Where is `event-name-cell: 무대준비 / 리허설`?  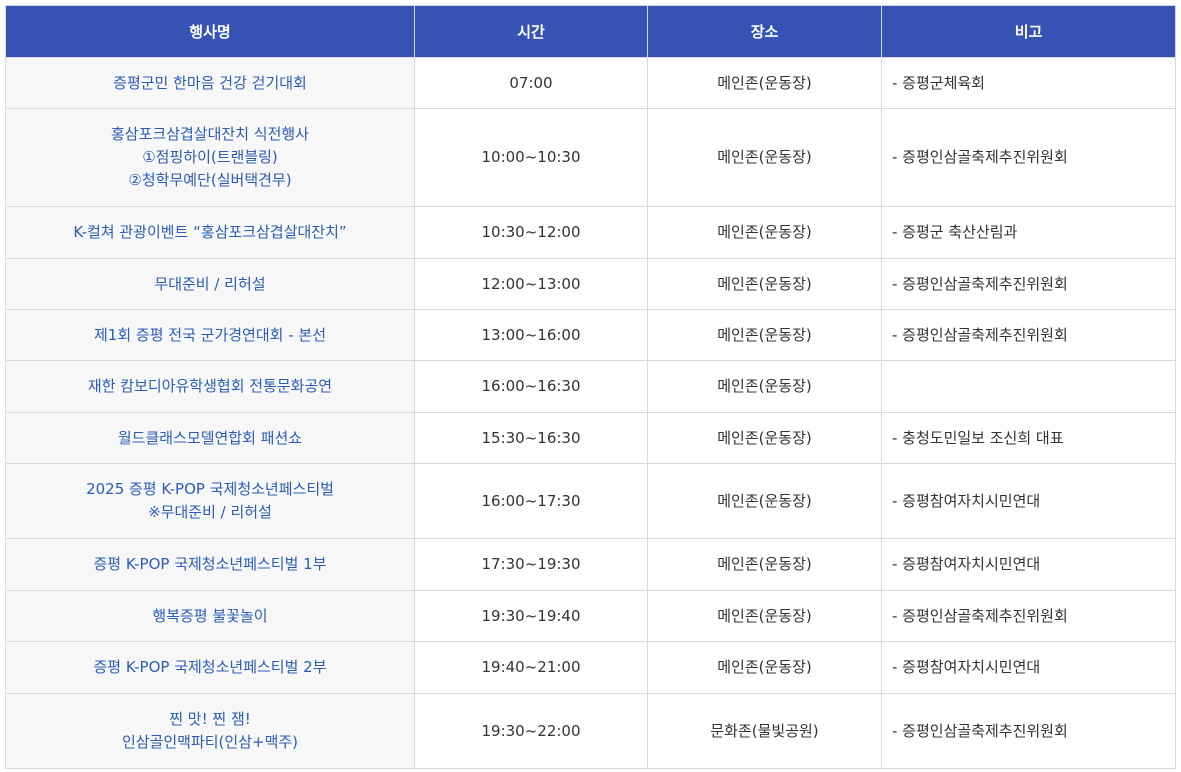
event-name-cell: 무대준비 / 리허설 is located at coordinates (210, 284).